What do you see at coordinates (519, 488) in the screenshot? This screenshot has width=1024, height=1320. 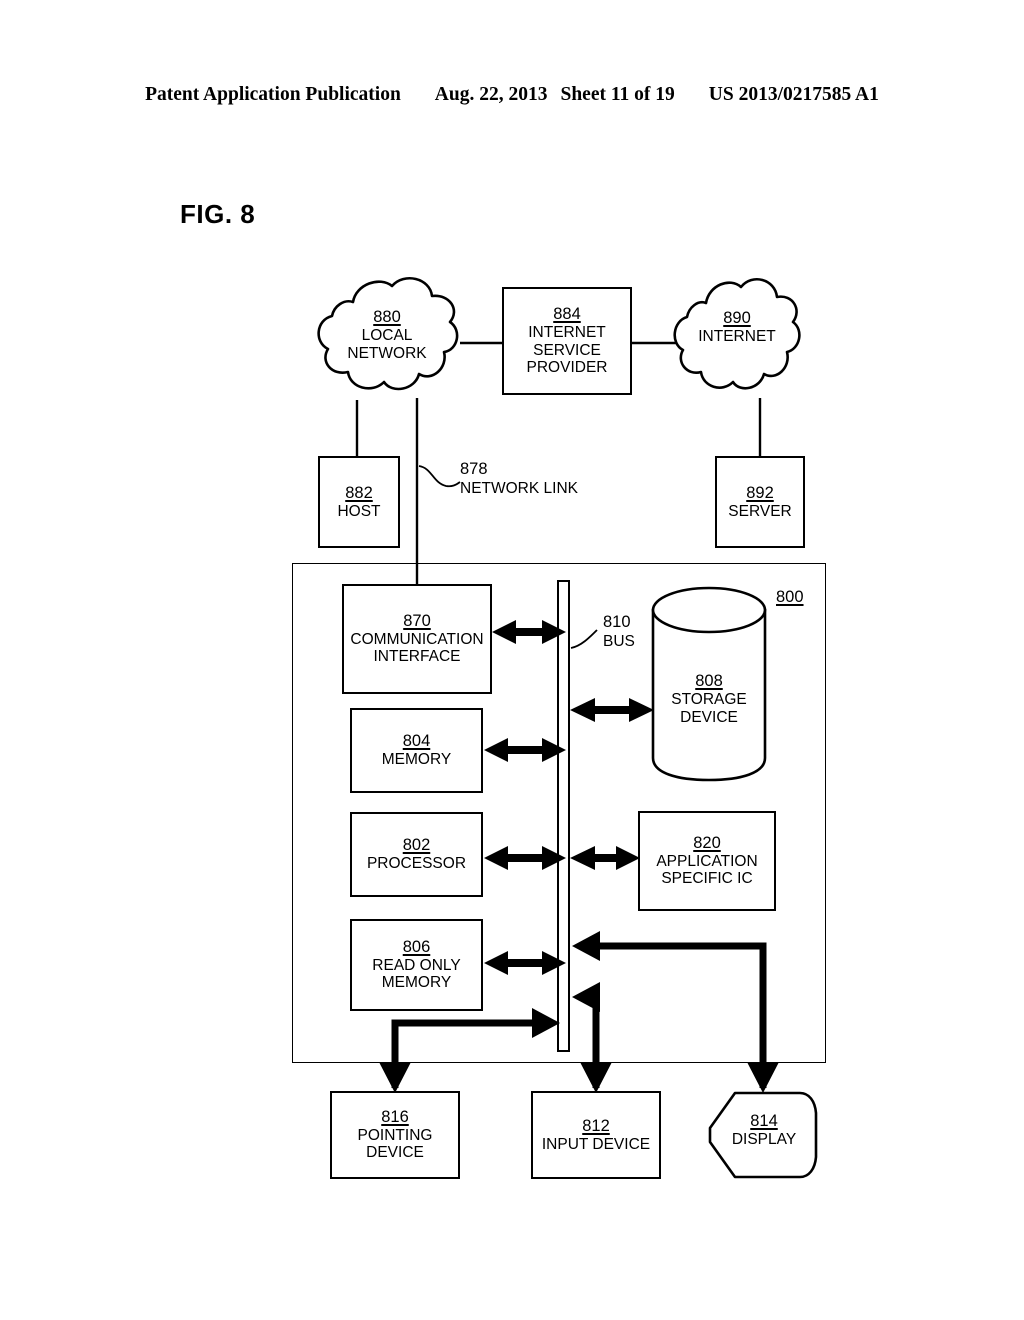 I see `network-link-label-1: NETWORK LINK` at bounding box center [519, 488].